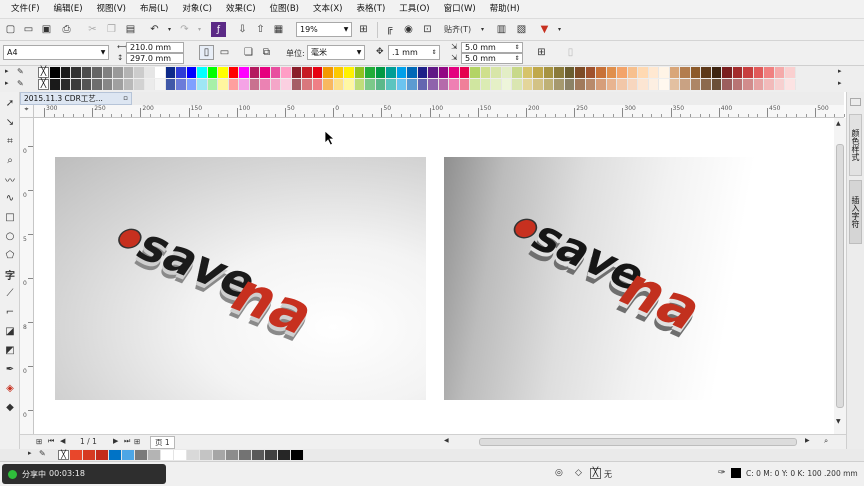 The height and width of the screenshot is (486, 864). I want to click on no-color-swatch-2: ╳, so click(43, 84).